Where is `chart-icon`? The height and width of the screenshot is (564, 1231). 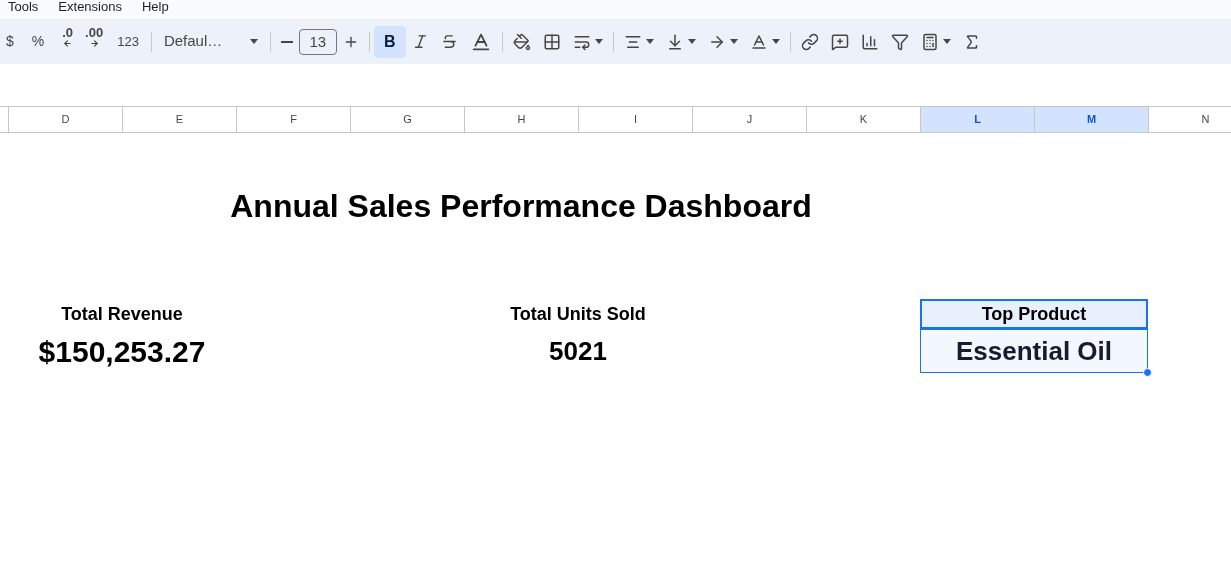 chart-icon is located at coordinates (869, 41).